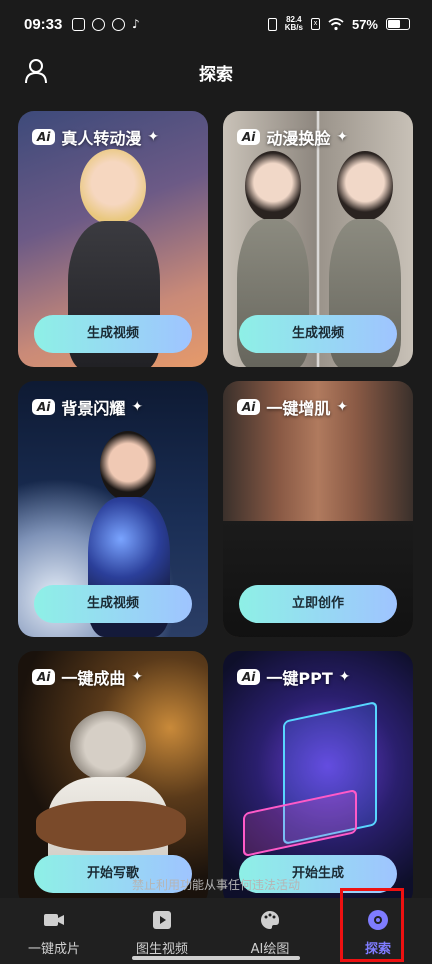 Image resolution: width=432 pixels, height=964 pixels. I want to click on header: 探索, so click(216, 74).